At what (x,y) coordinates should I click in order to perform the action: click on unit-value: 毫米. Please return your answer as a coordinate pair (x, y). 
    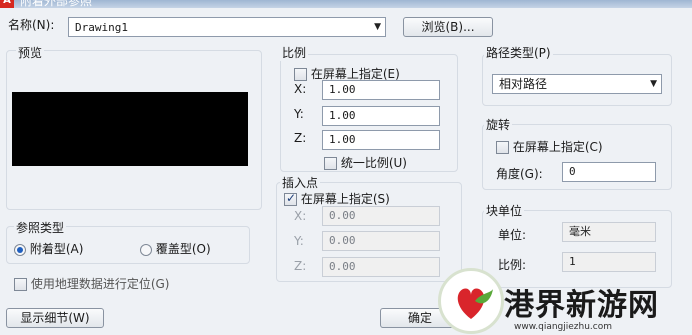
    Looking at the image, I should click on (609, 232).